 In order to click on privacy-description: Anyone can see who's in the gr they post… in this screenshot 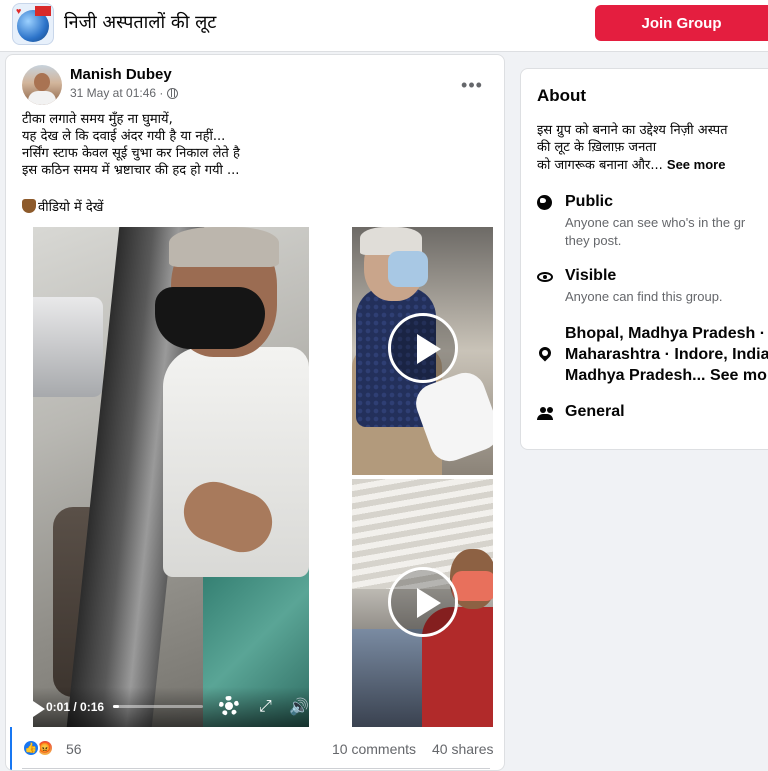, I will do `click(655, 232)`.